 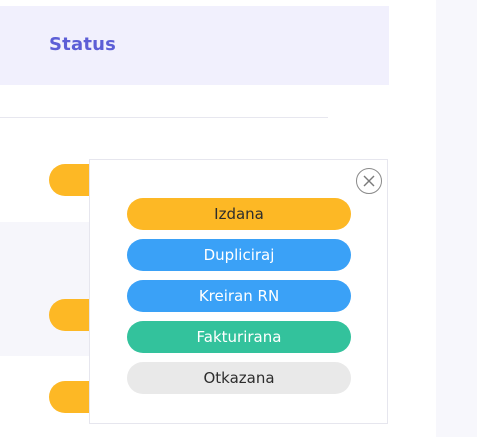 I want to click on close-button, so click(x=369, y=181).